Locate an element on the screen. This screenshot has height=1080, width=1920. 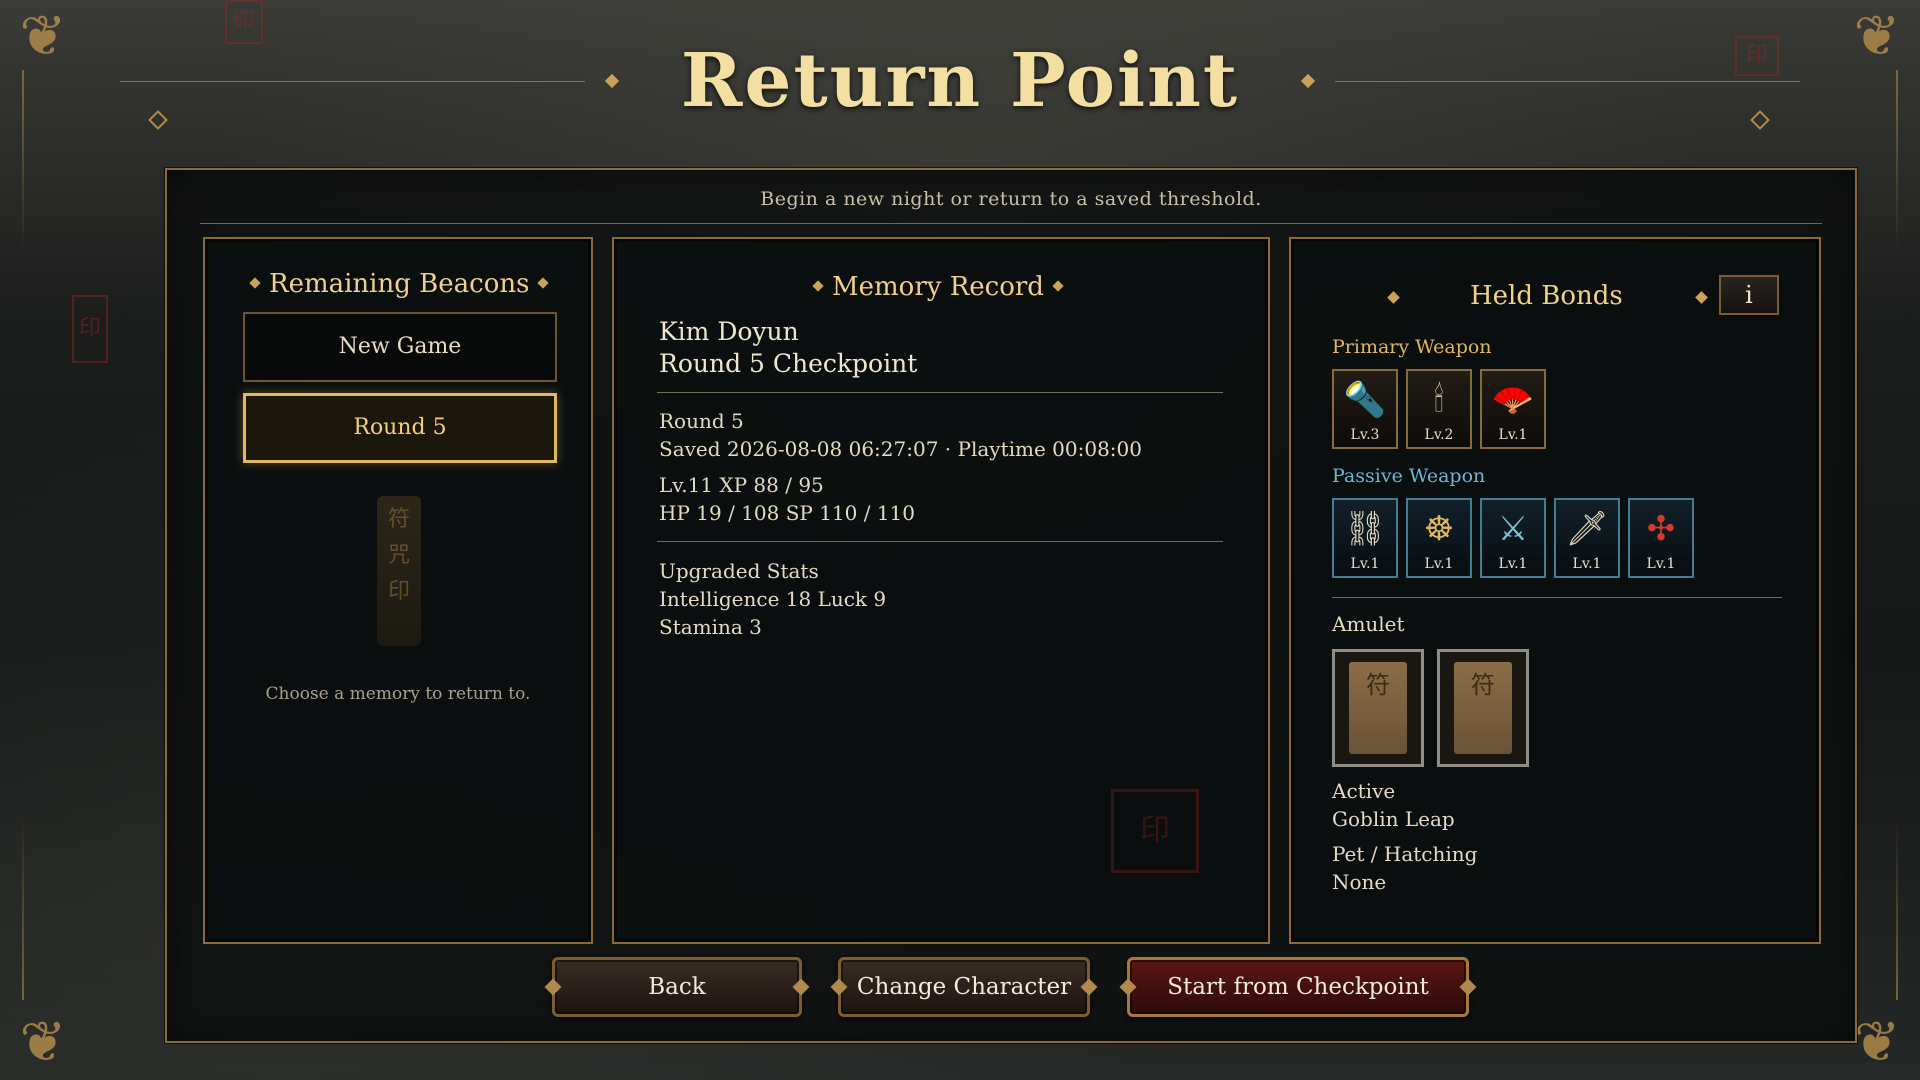
held-bonds-heading: Held Bonds is located at coordinates (1546, 296).